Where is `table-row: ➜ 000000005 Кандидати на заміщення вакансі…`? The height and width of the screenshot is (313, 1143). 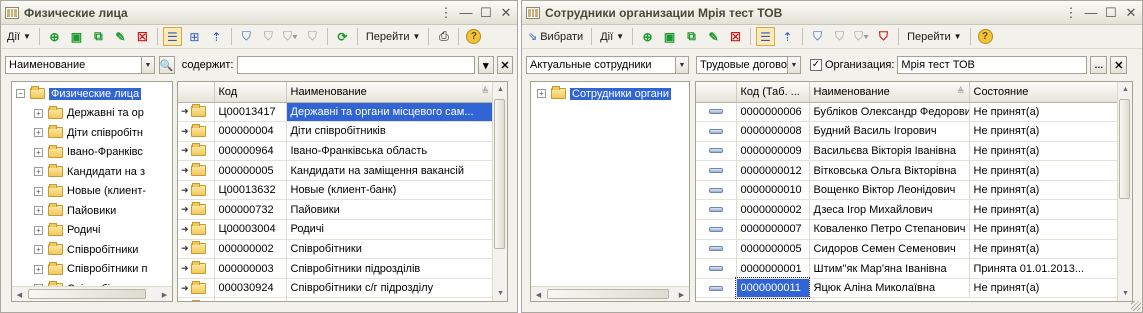
table-row: ➜ 000000005 Кандидати на заміщення вакансі… is located at coordinates (336, 170).